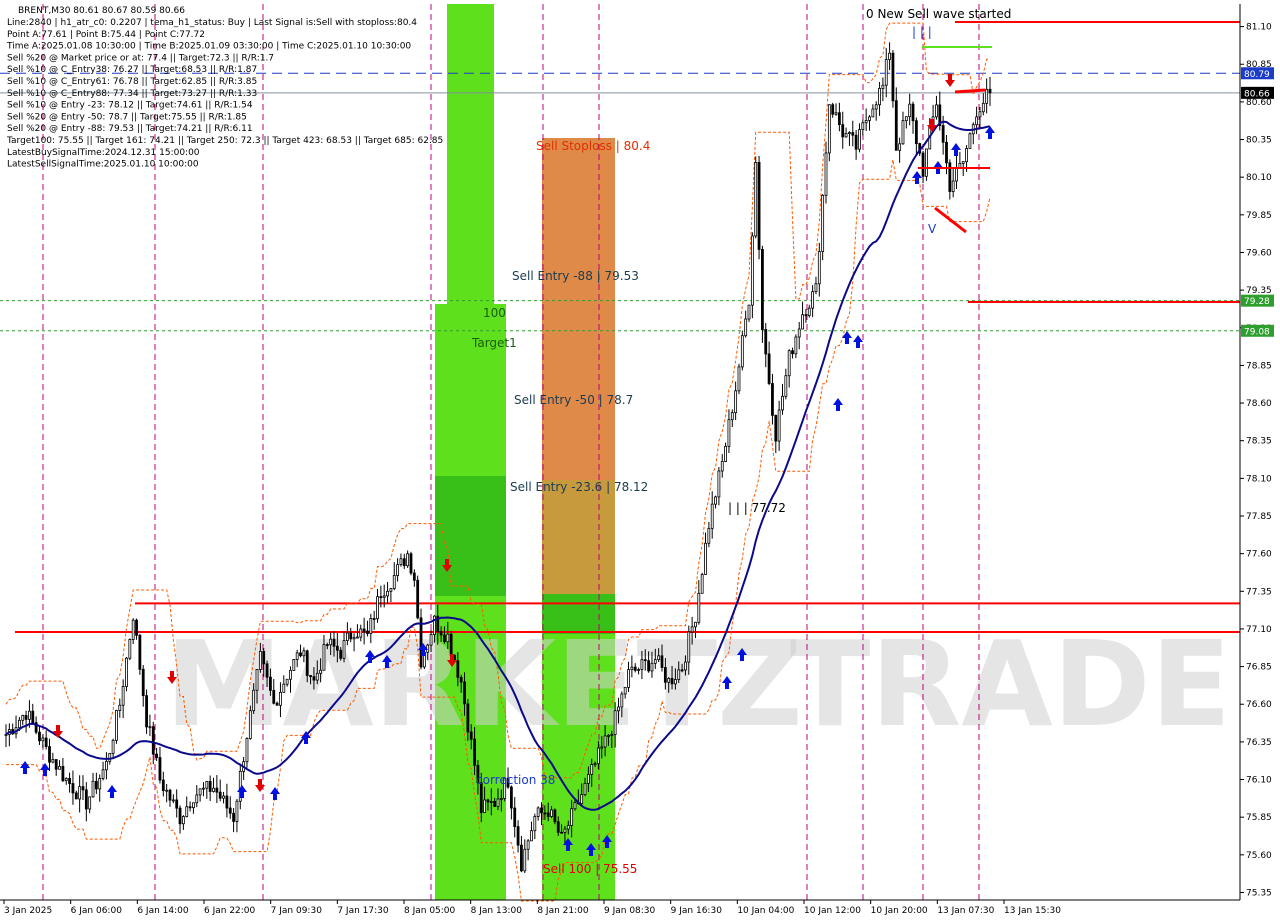 The image size is (1280, 920). What do you see at coordinates (430, 911) in the screenshot?
I see `x-tick-label-6: 8 Jan 05:00` at bounding box center [430, 911].